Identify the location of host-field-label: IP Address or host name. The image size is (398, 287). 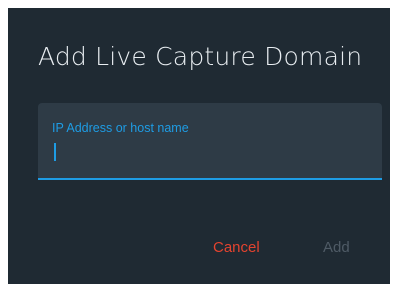
(120, 128).